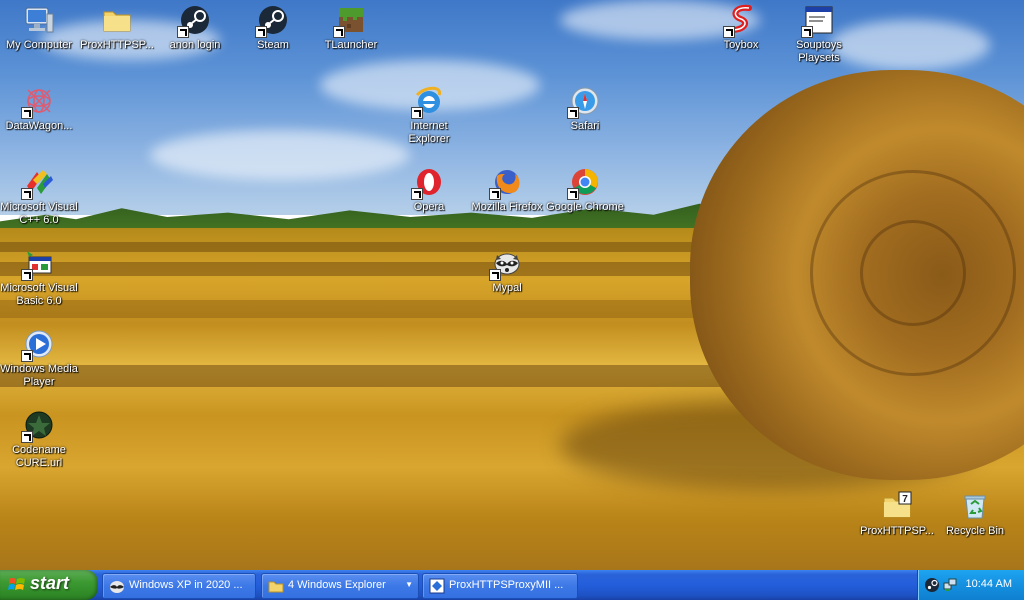 This screenshot has width=1024, height=600. I want to click on internet-explorer-icon, so click(428, 102).